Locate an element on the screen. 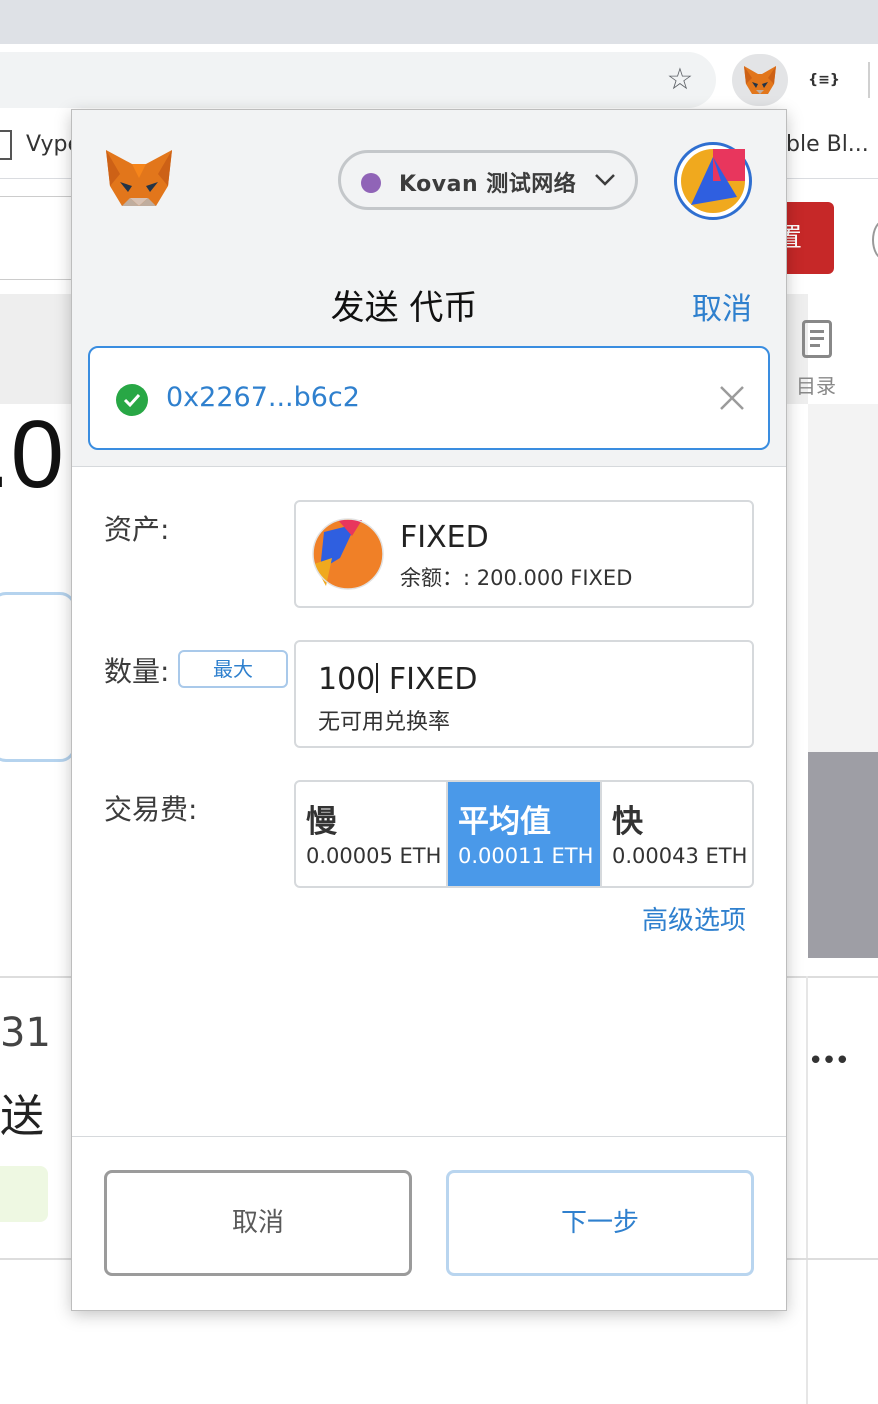 The image size is (878, 1404). asset-selector: FIXED 余额：: 200.000 FIXED is located at coordinates (524, 554).